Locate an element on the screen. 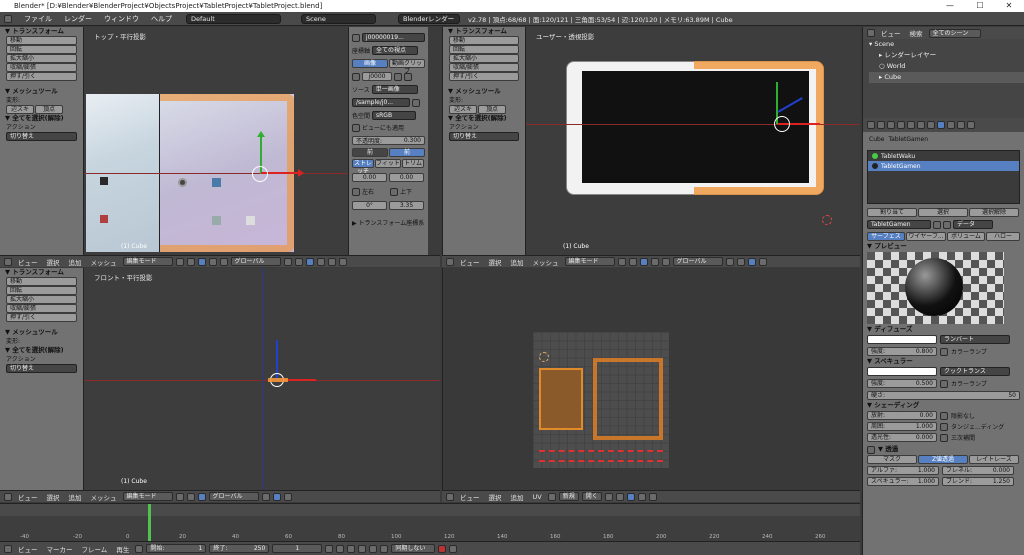 Image resolution: width=1024 pixels, height=555 pixels. source-select: 単一画像 is located at coordinates (394, 89).